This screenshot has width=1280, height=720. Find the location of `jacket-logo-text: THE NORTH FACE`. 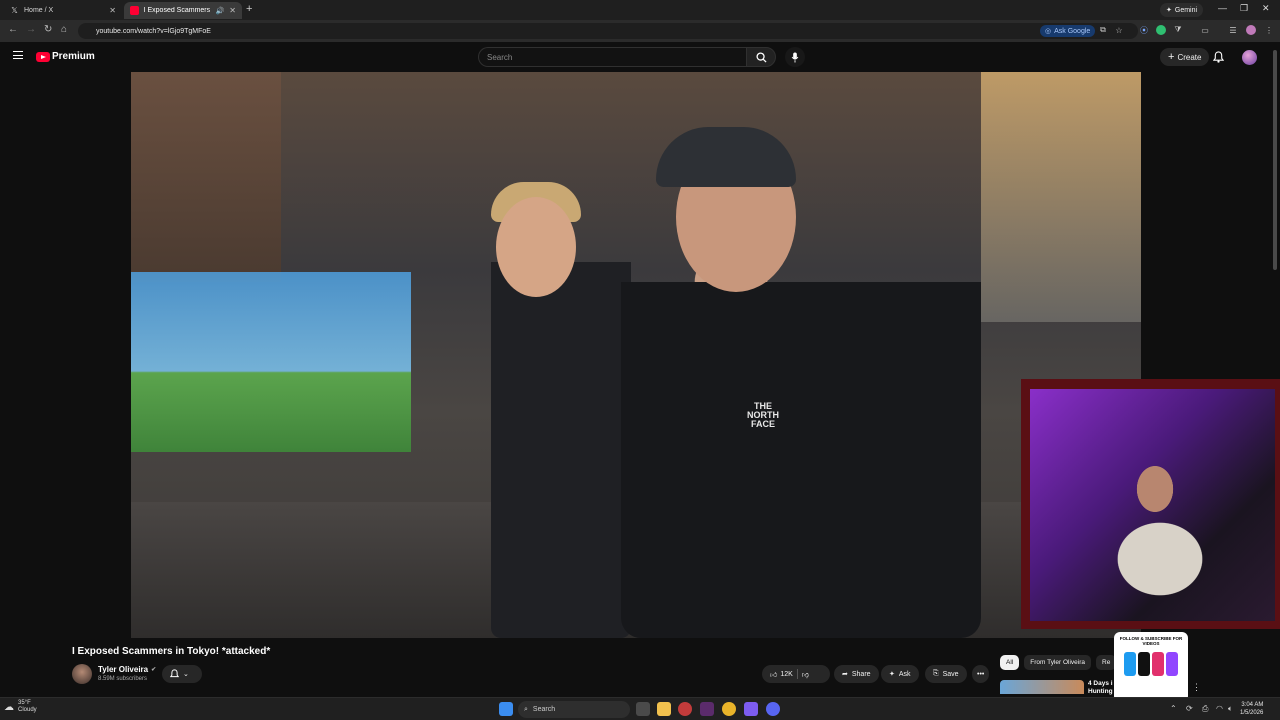

jacket-logo-text: THE NORTH FACE is located at coordinates (763, 415).